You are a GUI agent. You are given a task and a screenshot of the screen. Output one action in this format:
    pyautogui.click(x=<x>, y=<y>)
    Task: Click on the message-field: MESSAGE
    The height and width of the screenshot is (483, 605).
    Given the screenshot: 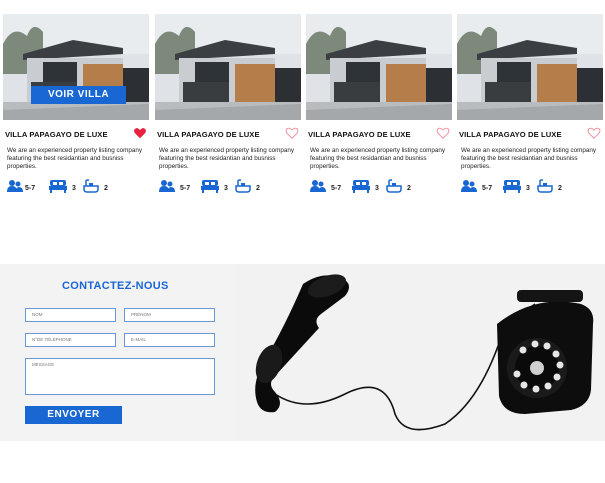 What is the action you would take?
    pyautogui.click(x=120, y=376)
    